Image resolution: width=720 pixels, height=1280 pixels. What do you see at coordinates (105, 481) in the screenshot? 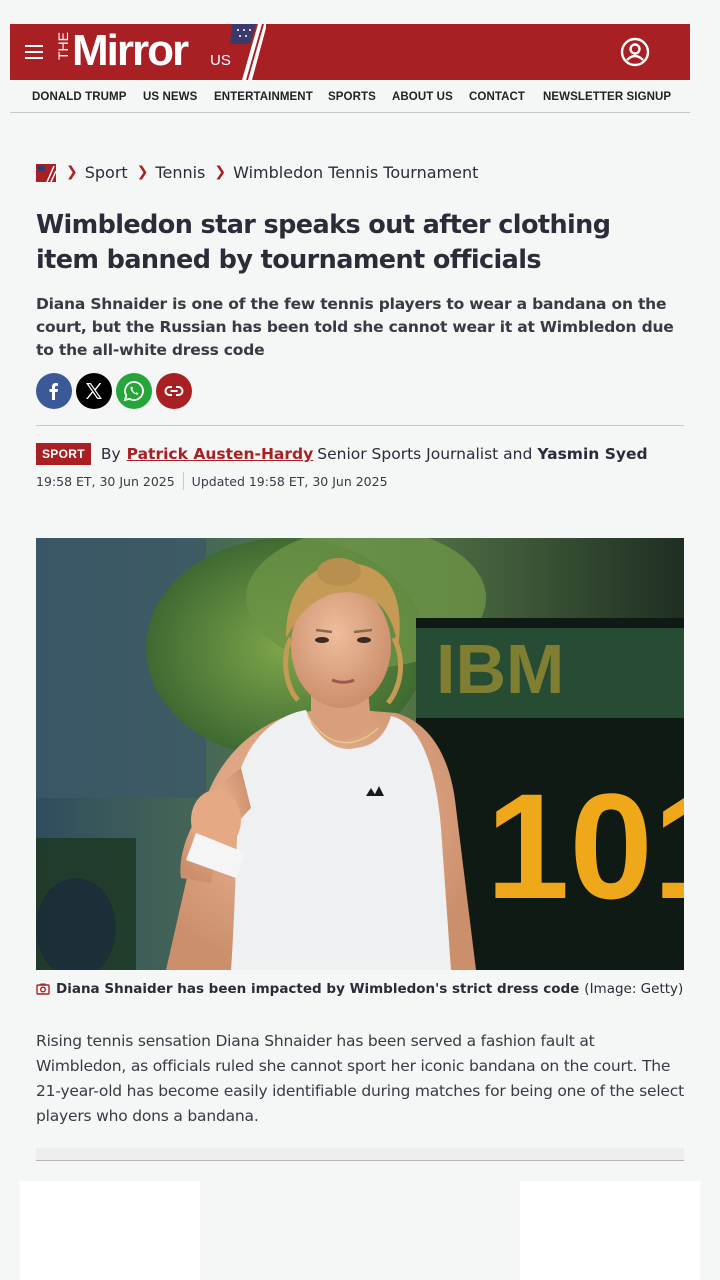
I see `published-date: 19:58 ET, 30 Jun 2025` at bounding box center [105, 481].